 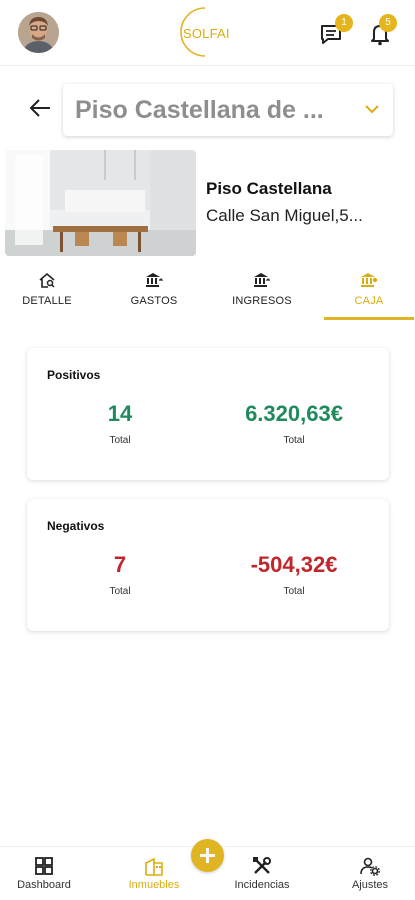 What do you see at coordinates (120, 413) in the screenshot?
I see `positivos-count: 14` at bounding box center [120, 413].